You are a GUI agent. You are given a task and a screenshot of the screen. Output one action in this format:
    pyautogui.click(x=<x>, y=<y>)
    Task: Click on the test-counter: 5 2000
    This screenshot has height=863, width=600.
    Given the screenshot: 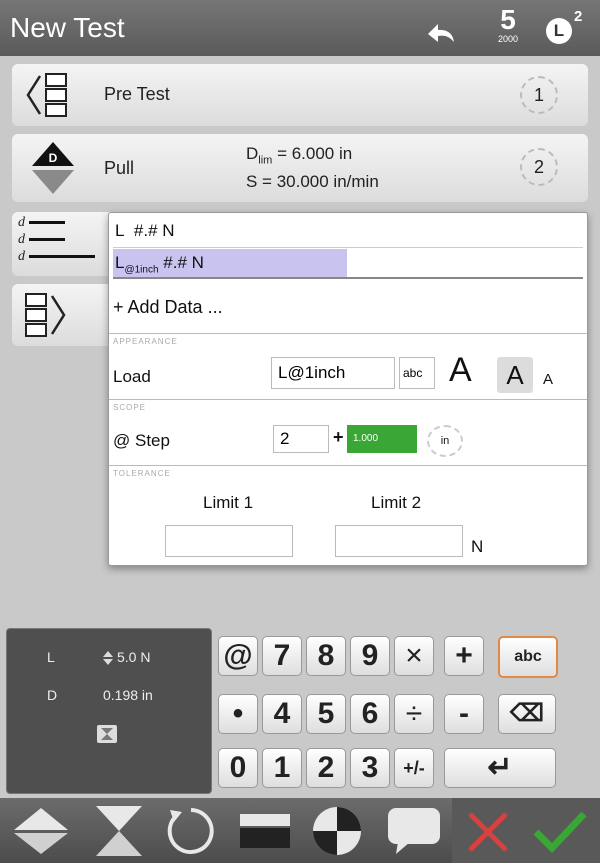 What is the action you would take?
    pyautogui.click(x=508, y=24)
    